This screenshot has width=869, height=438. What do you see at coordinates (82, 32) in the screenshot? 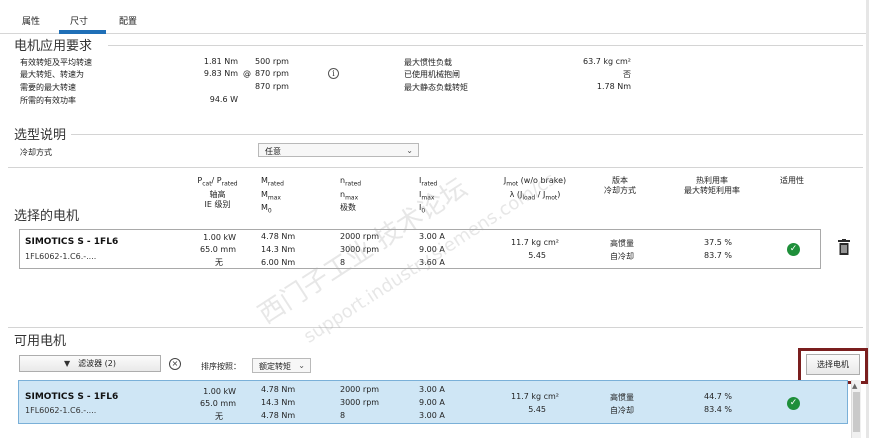
I see `active-tab-indicator` at bounding box center [82, 32].